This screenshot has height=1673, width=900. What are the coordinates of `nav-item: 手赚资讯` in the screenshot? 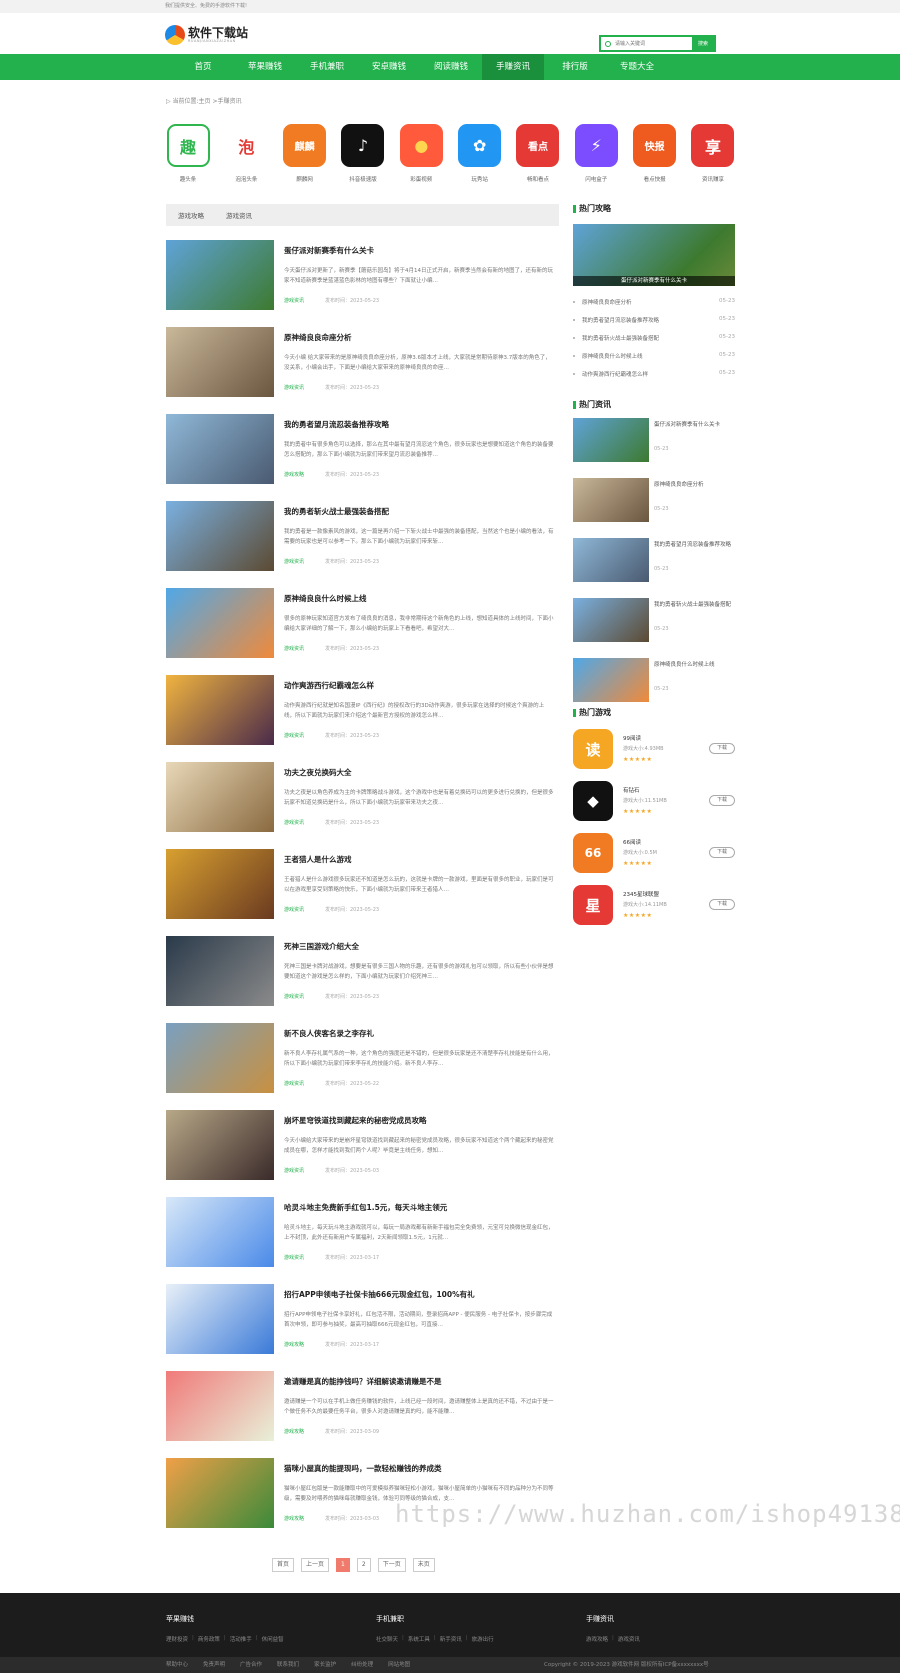 It's located at (513, 67).